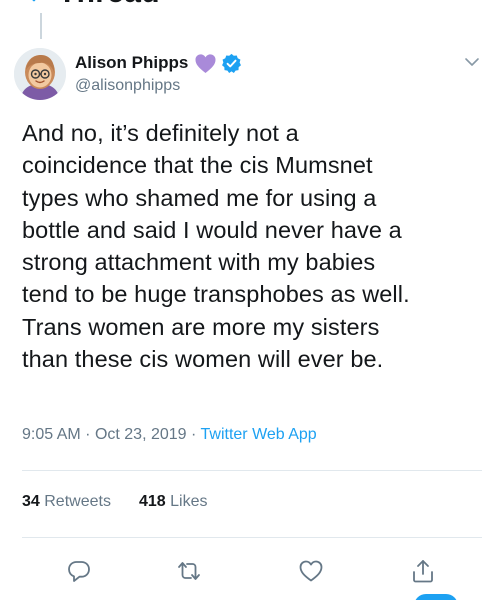  I want to click on avatar-illustration, so click(40, 74).